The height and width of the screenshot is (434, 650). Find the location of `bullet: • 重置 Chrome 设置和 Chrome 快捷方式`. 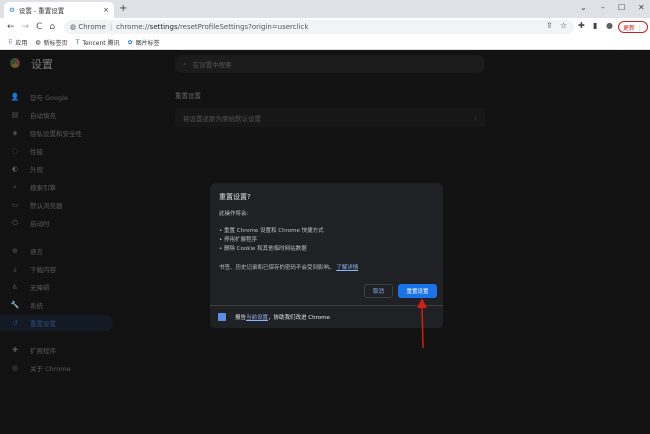

bullet: • 重置 Chrome 设置和 Chrome 快捷方式 is located at coordinates (271, 231).